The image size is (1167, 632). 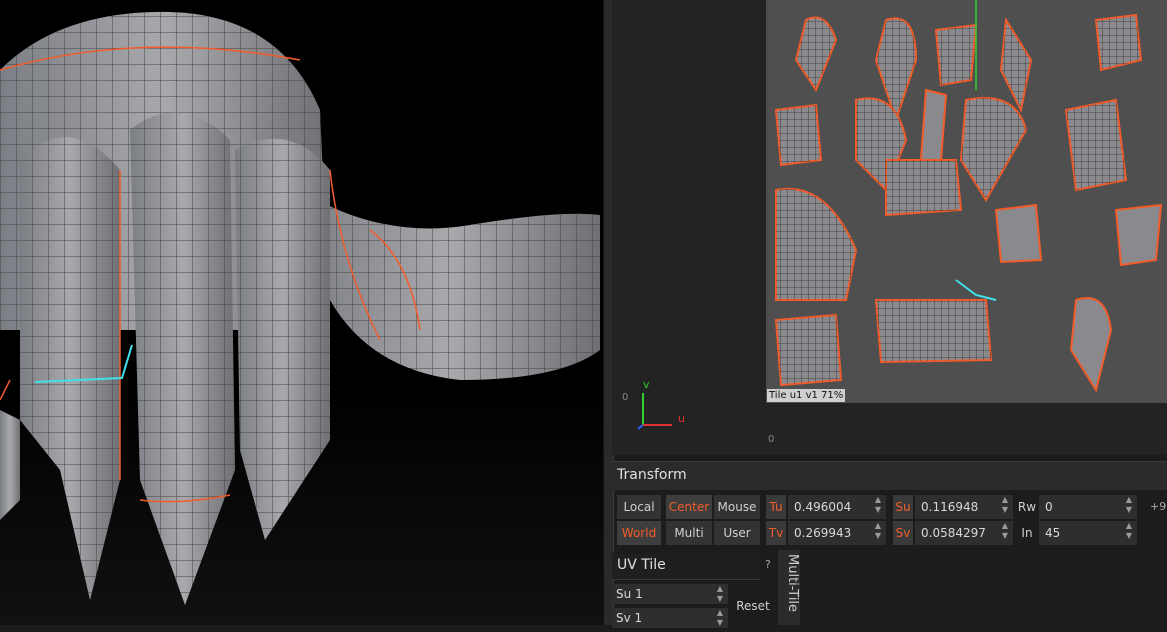 I want to click on uv-tile-su-spinner-icon: ▲ ▼, so click(x=720, y=596).